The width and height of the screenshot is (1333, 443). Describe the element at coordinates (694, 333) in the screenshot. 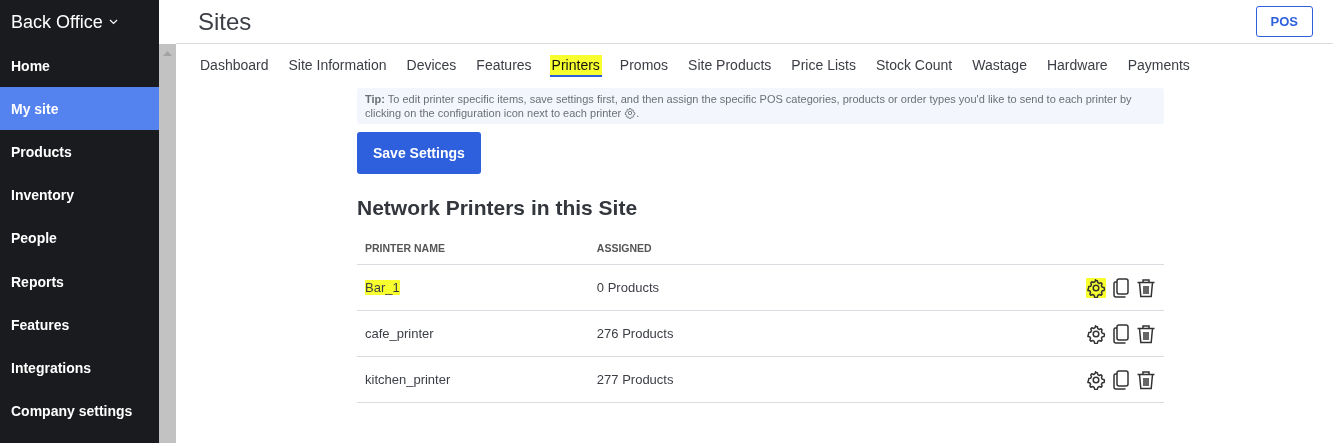

I see `table-cell: 276 Products` at that location.